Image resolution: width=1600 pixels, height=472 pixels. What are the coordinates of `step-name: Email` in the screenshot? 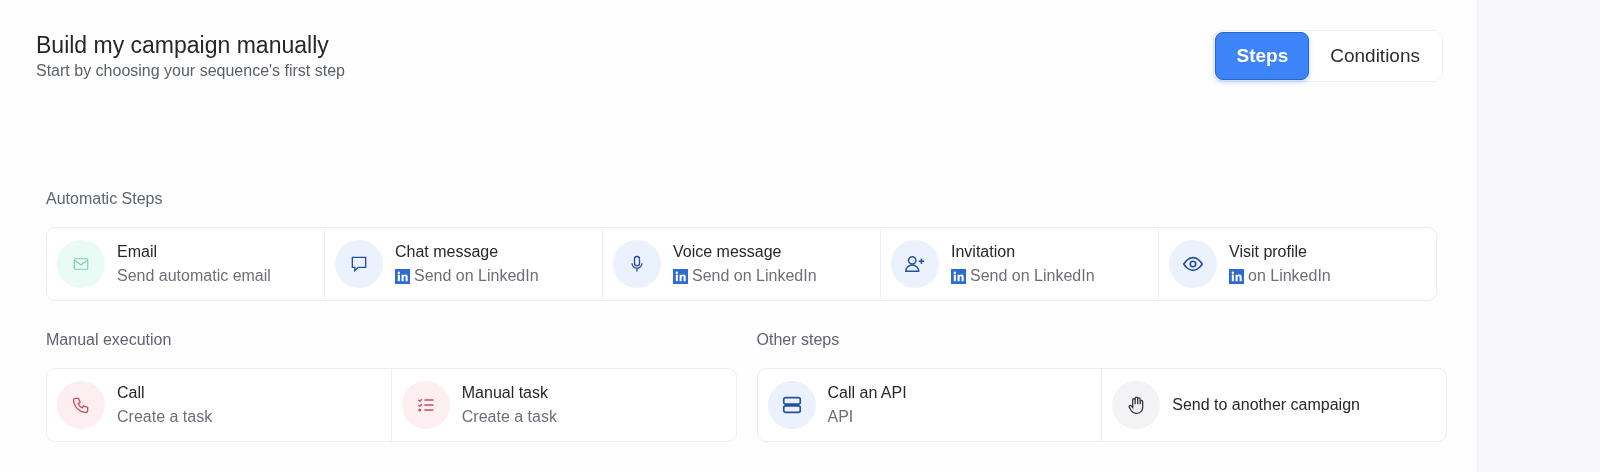 It's located at (137, 252).